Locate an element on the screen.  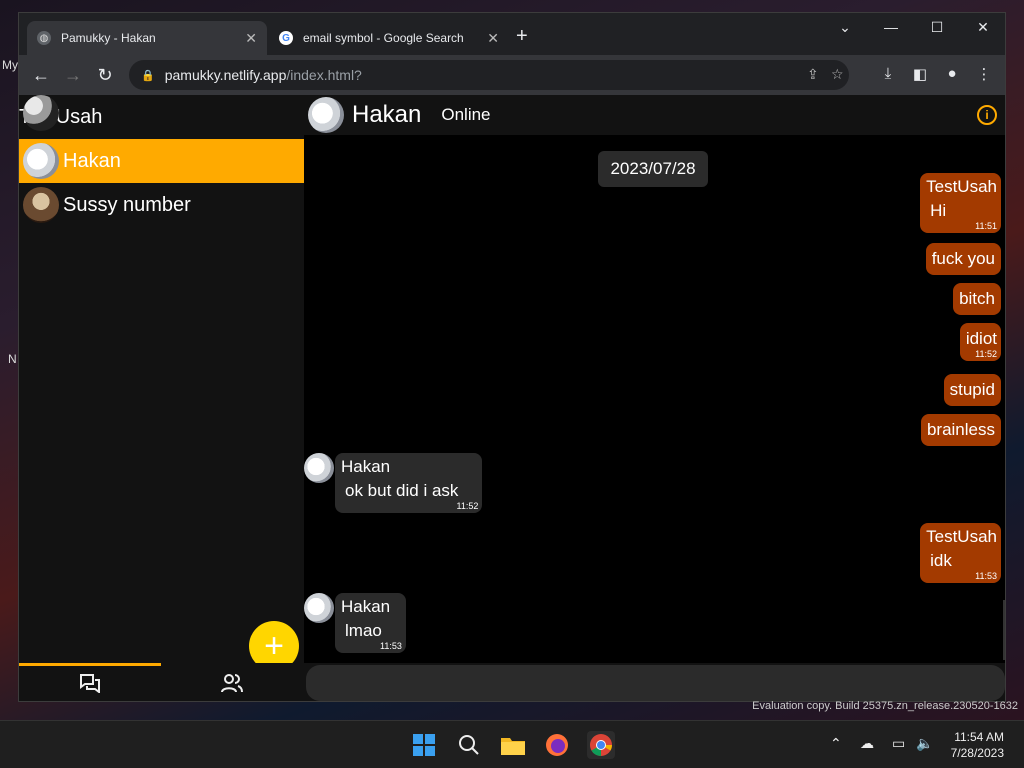
message-bubble-outgoing: fuck you is located at coordinates (963, 259).